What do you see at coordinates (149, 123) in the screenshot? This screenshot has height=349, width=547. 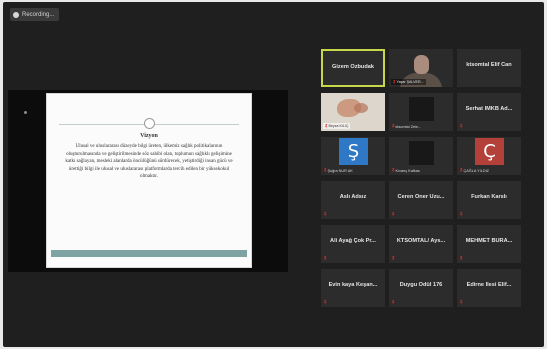 I see `slide-circle-ornament` at bounding box center [149, 123].